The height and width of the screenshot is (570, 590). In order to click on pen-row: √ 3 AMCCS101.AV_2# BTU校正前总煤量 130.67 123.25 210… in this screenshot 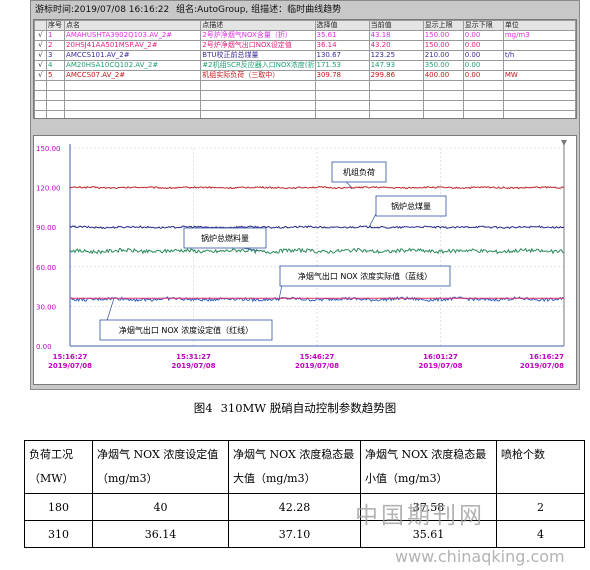, I will do `click(305, 55)`.